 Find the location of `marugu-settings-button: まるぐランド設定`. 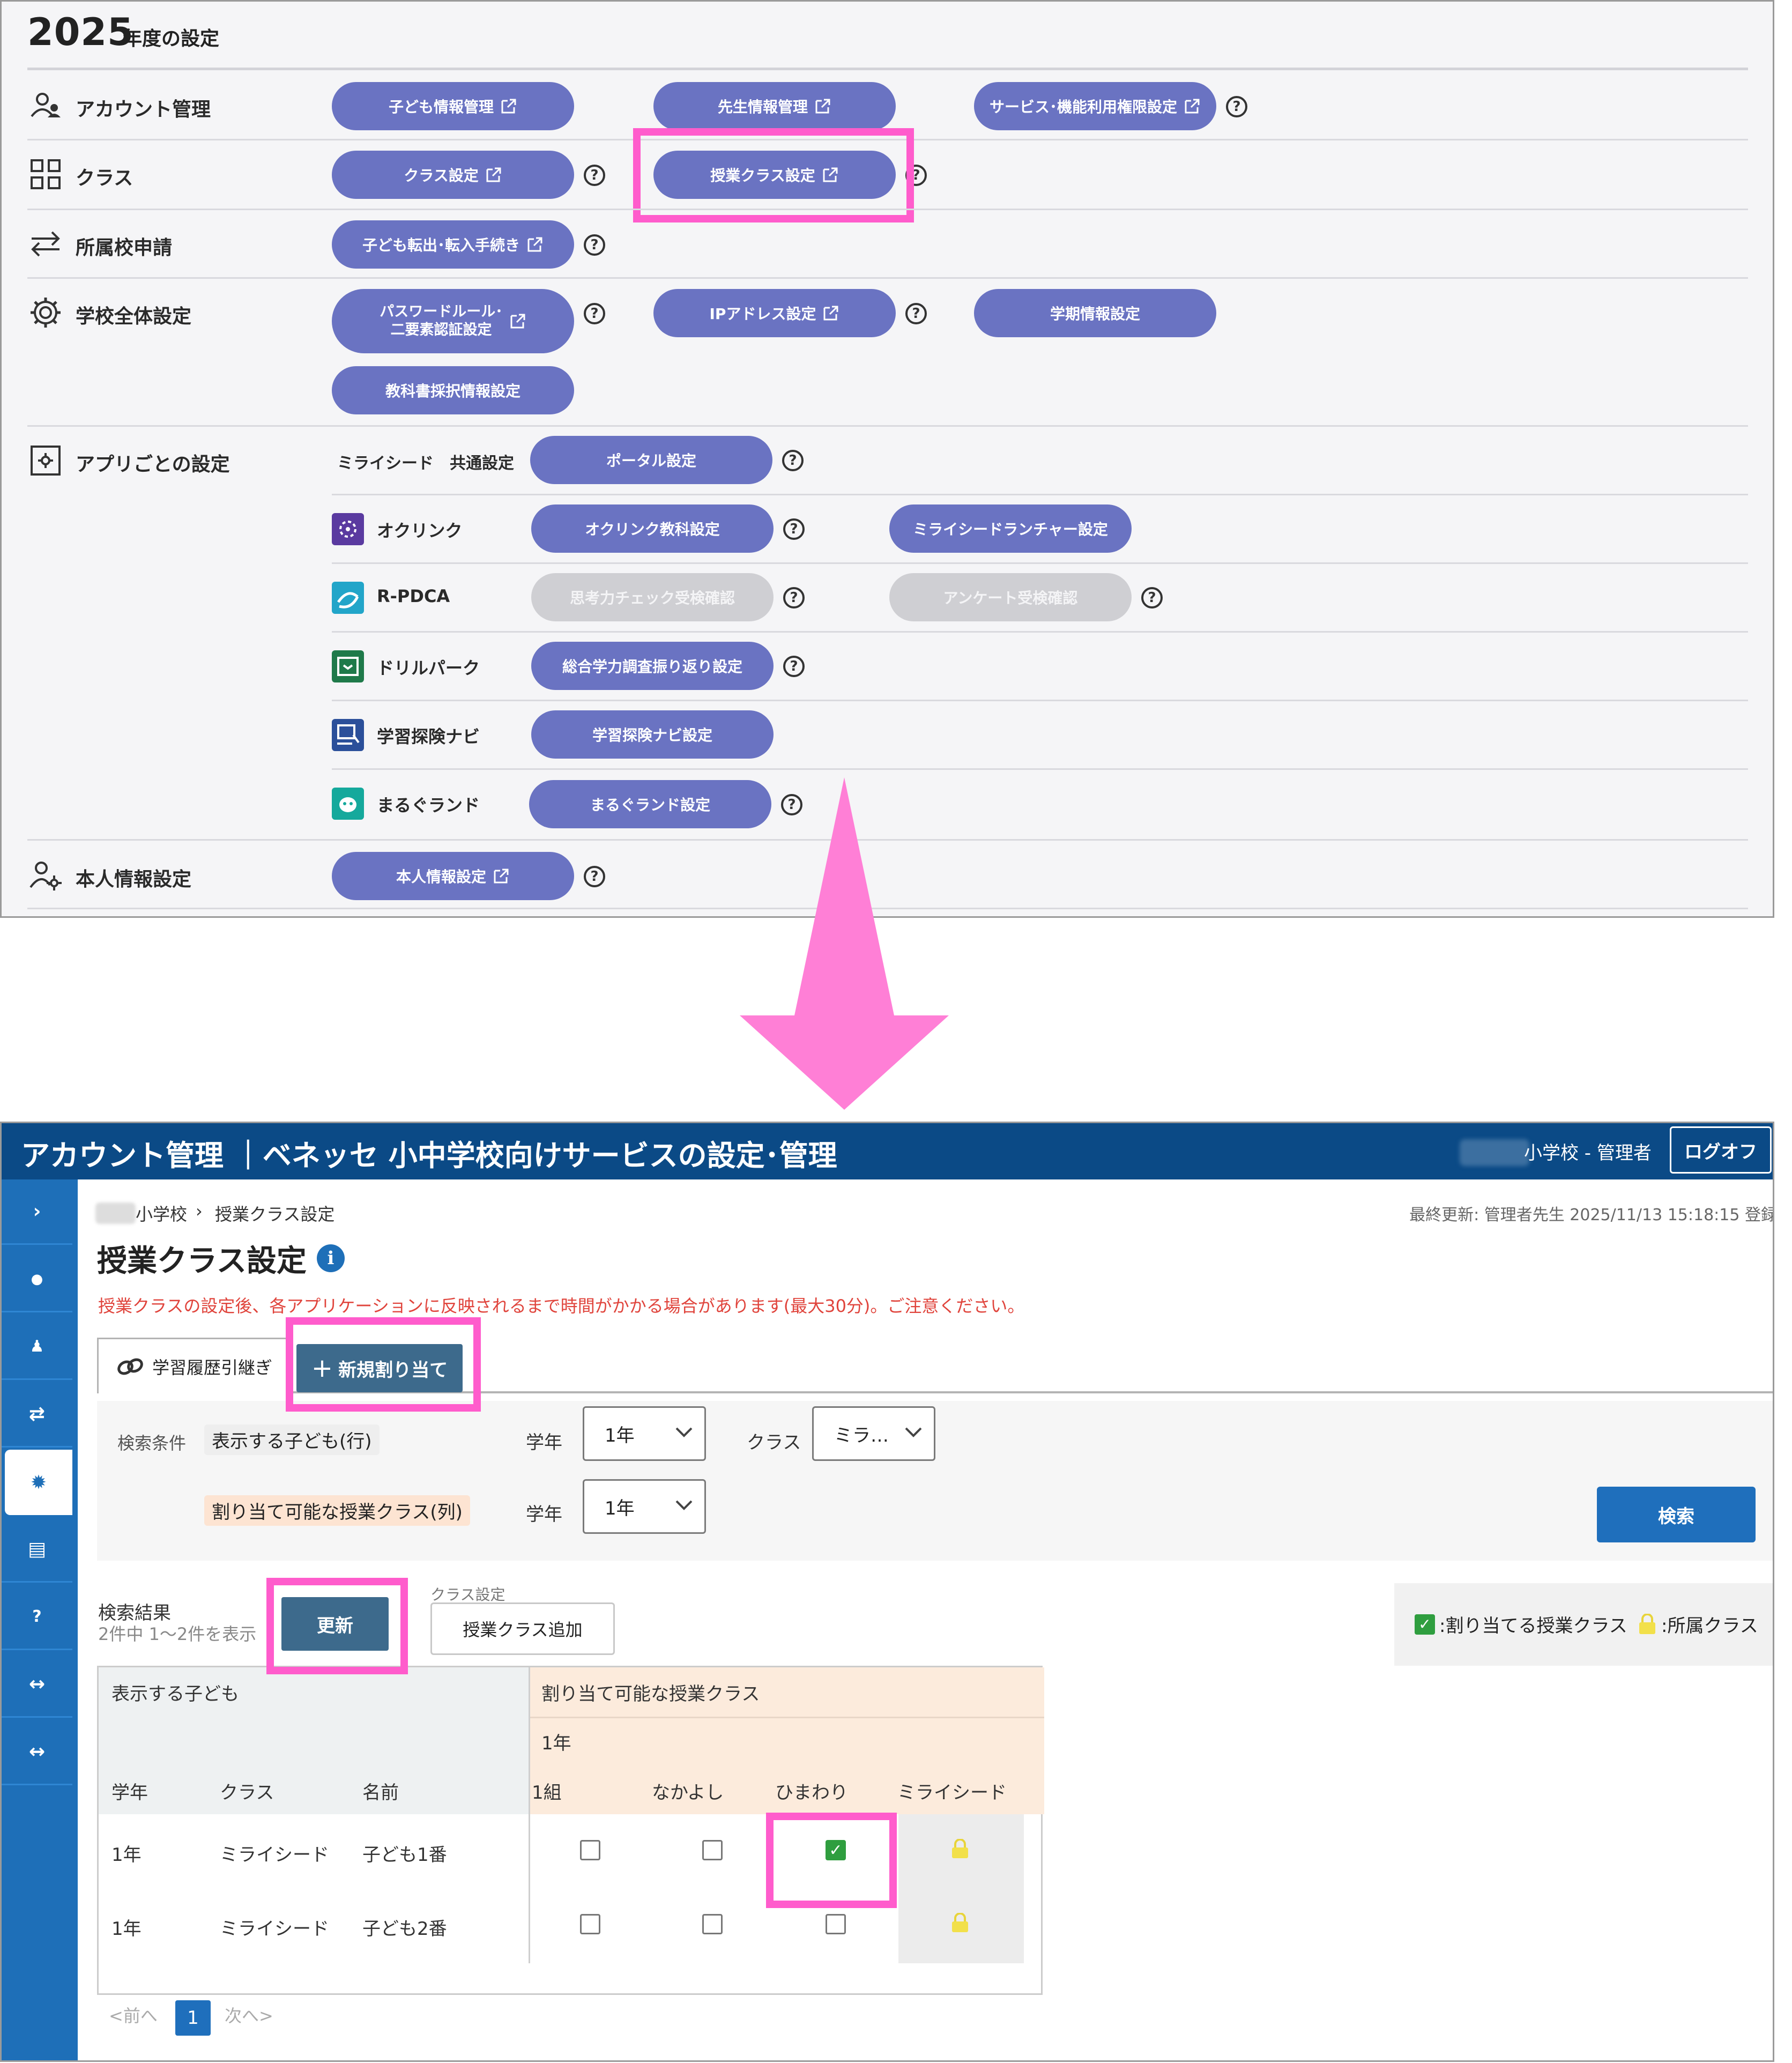

marugu-settings-button: まるぐランド設定 is located at coordinates (650, 804).